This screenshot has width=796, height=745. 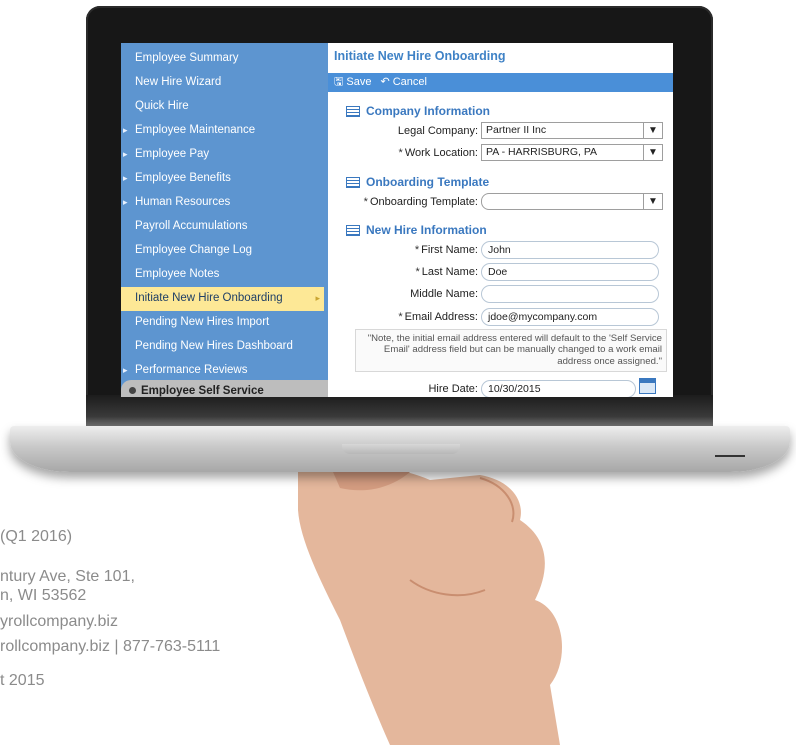 What do you see at coordinates (224, 275) in the screenshot?
I see `sidebar-item-employee-notes: Employee Notes` at bounding box center [224, 275].